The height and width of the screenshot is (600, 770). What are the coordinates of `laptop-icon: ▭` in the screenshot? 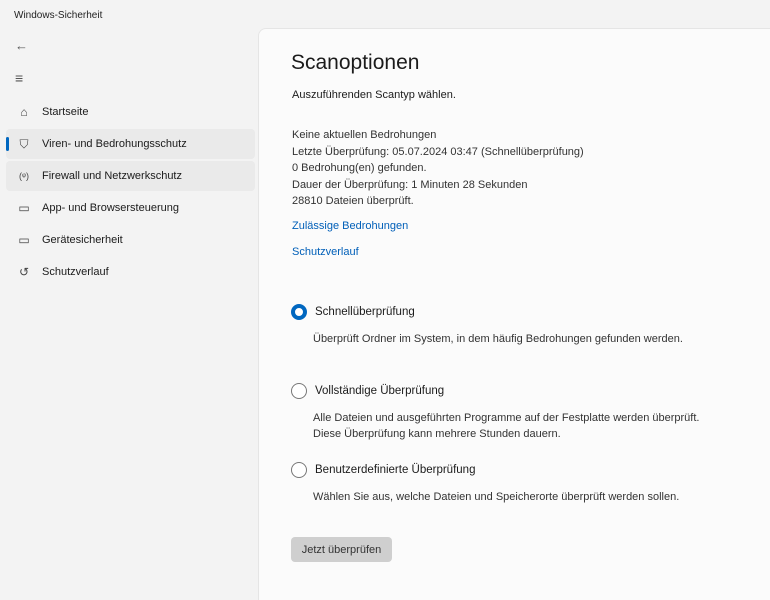 It's located at (24, 240).